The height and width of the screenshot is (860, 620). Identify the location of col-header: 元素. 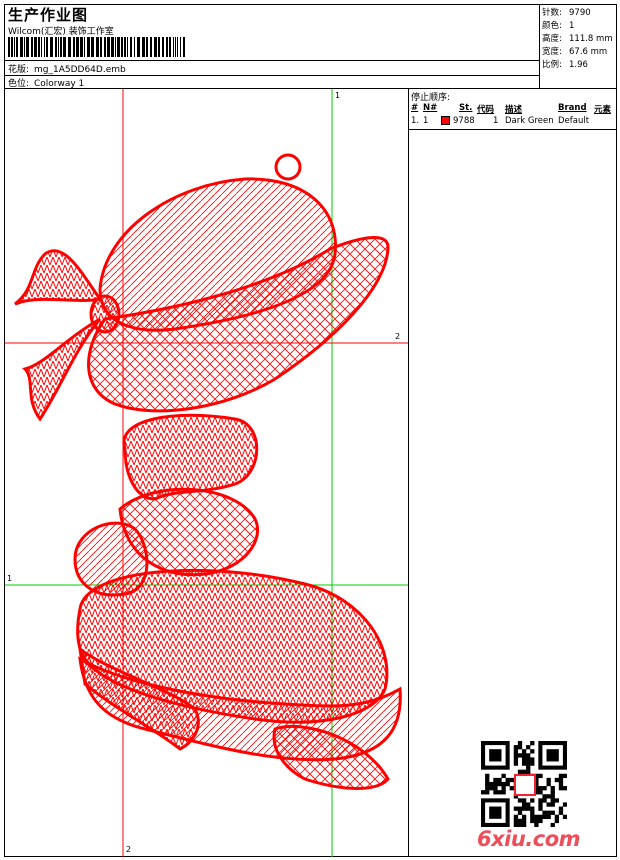
(603, 110).